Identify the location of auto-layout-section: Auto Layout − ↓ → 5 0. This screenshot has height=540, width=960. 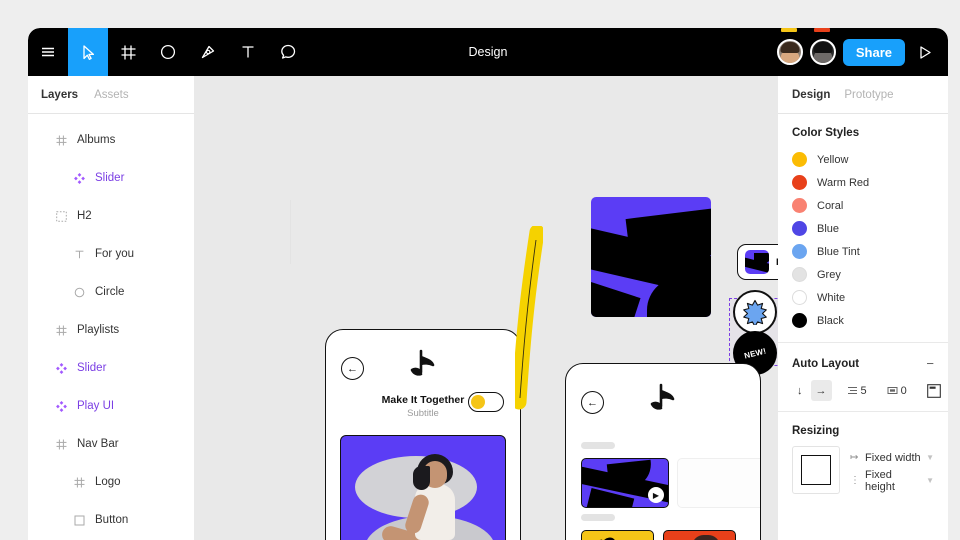
(863, 377).